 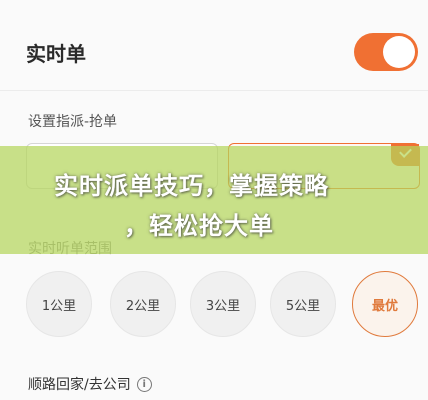 I want to click on radius-option-best: 最优, so click(x=385, y=304).